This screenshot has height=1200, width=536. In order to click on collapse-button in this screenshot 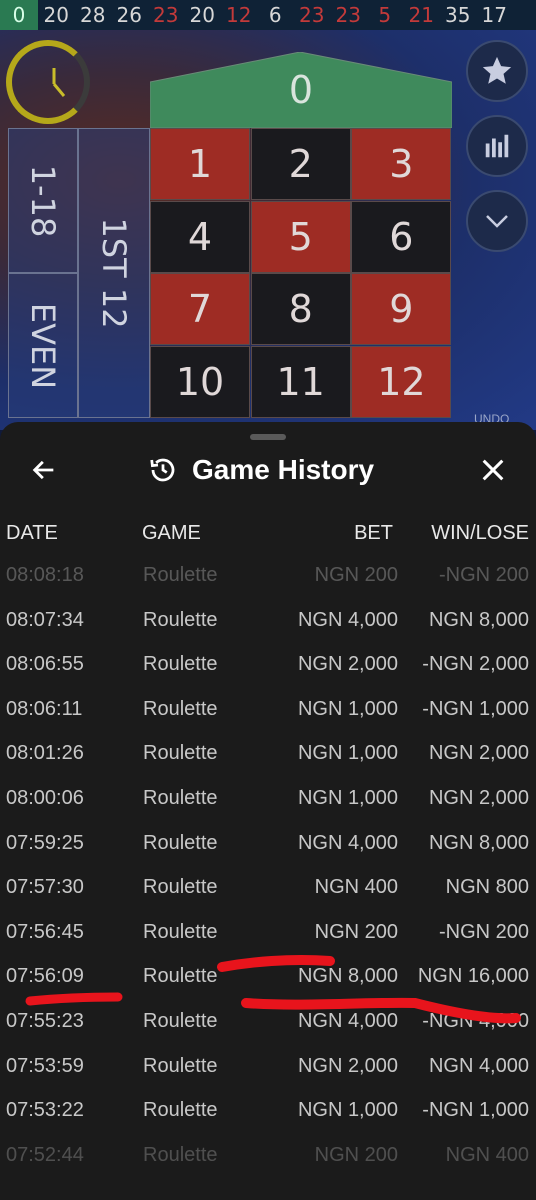, I will do `click(497, 221)`.